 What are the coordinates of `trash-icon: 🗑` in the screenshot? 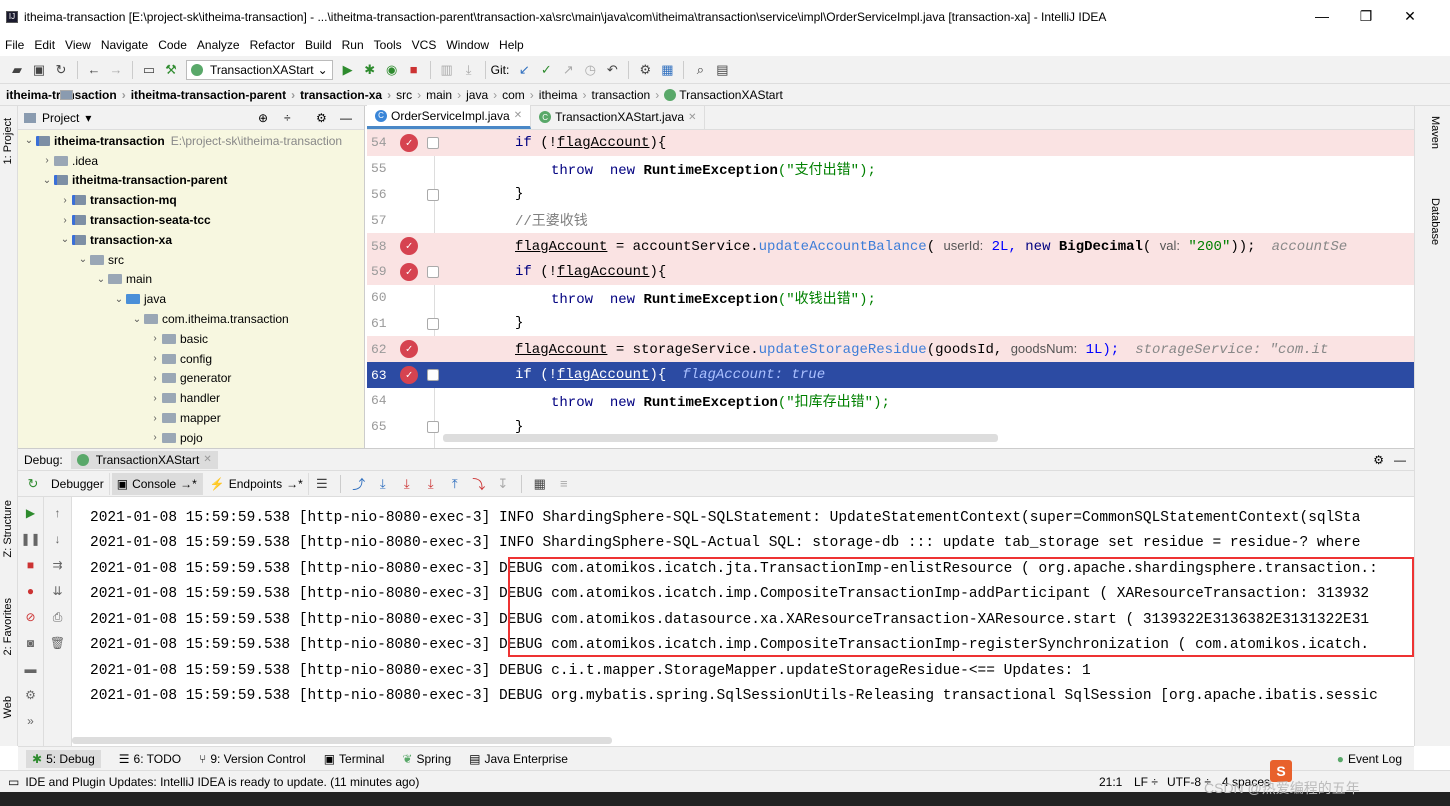 It's located at (58, 643).